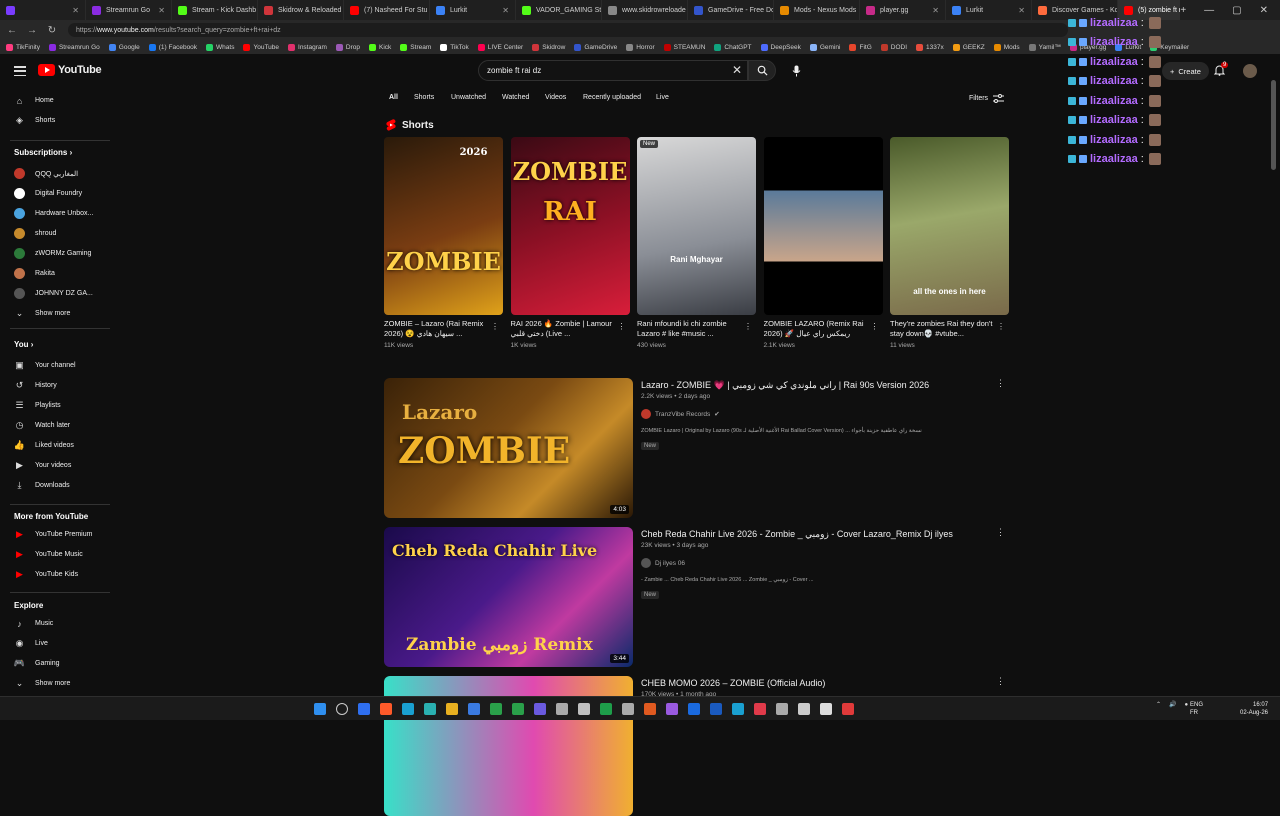 The image size is (1280, 816). I want to click on bookmark-item: FitG, so click(860, 47).